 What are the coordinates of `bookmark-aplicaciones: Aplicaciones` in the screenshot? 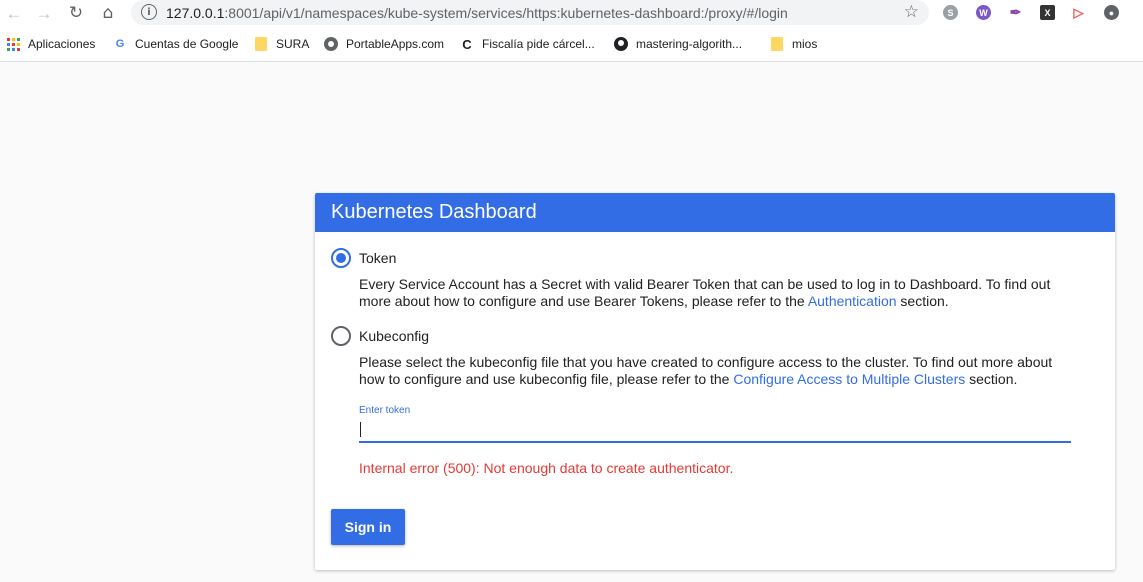 It's located at (50, 44).